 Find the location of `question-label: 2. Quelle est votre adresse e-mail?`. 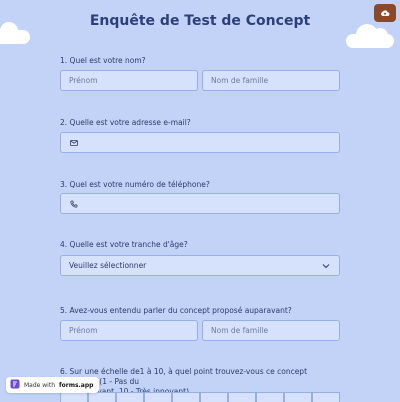

question-label: 2. Quelle est votre adresse e-mail? is located at coordinates (125, 122).